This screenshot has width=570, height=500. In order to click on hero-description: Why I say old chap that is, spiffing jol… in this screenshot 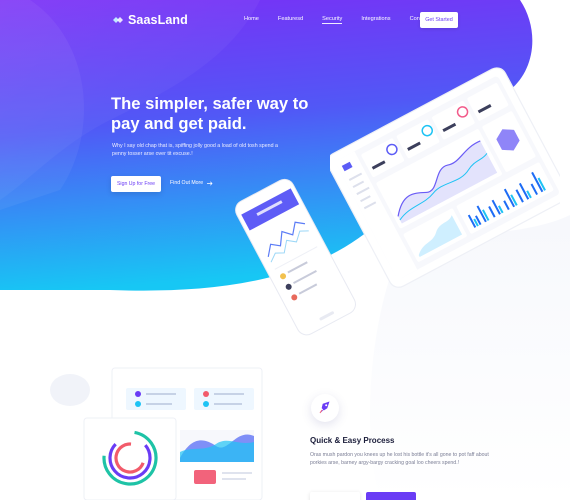, I will do `click(195, 150)`.